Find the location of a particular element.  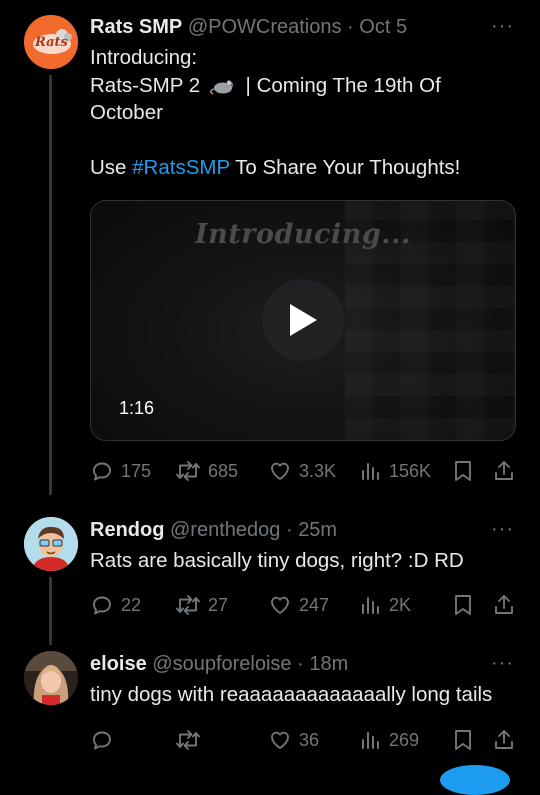

reply-button: 22 is located at coordinates (115, 605).